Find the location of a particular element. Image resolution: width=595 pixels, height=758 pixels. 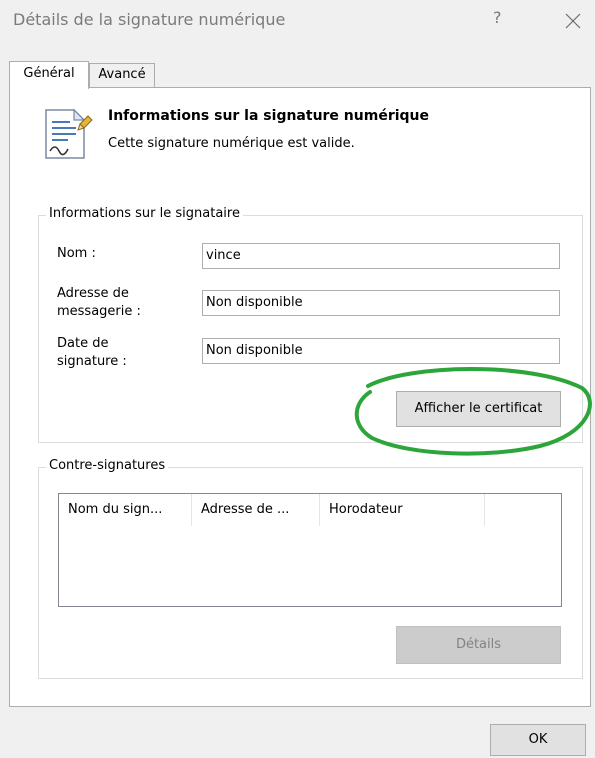

tab-advanced: Avancé is located at coordinates (122, 75).